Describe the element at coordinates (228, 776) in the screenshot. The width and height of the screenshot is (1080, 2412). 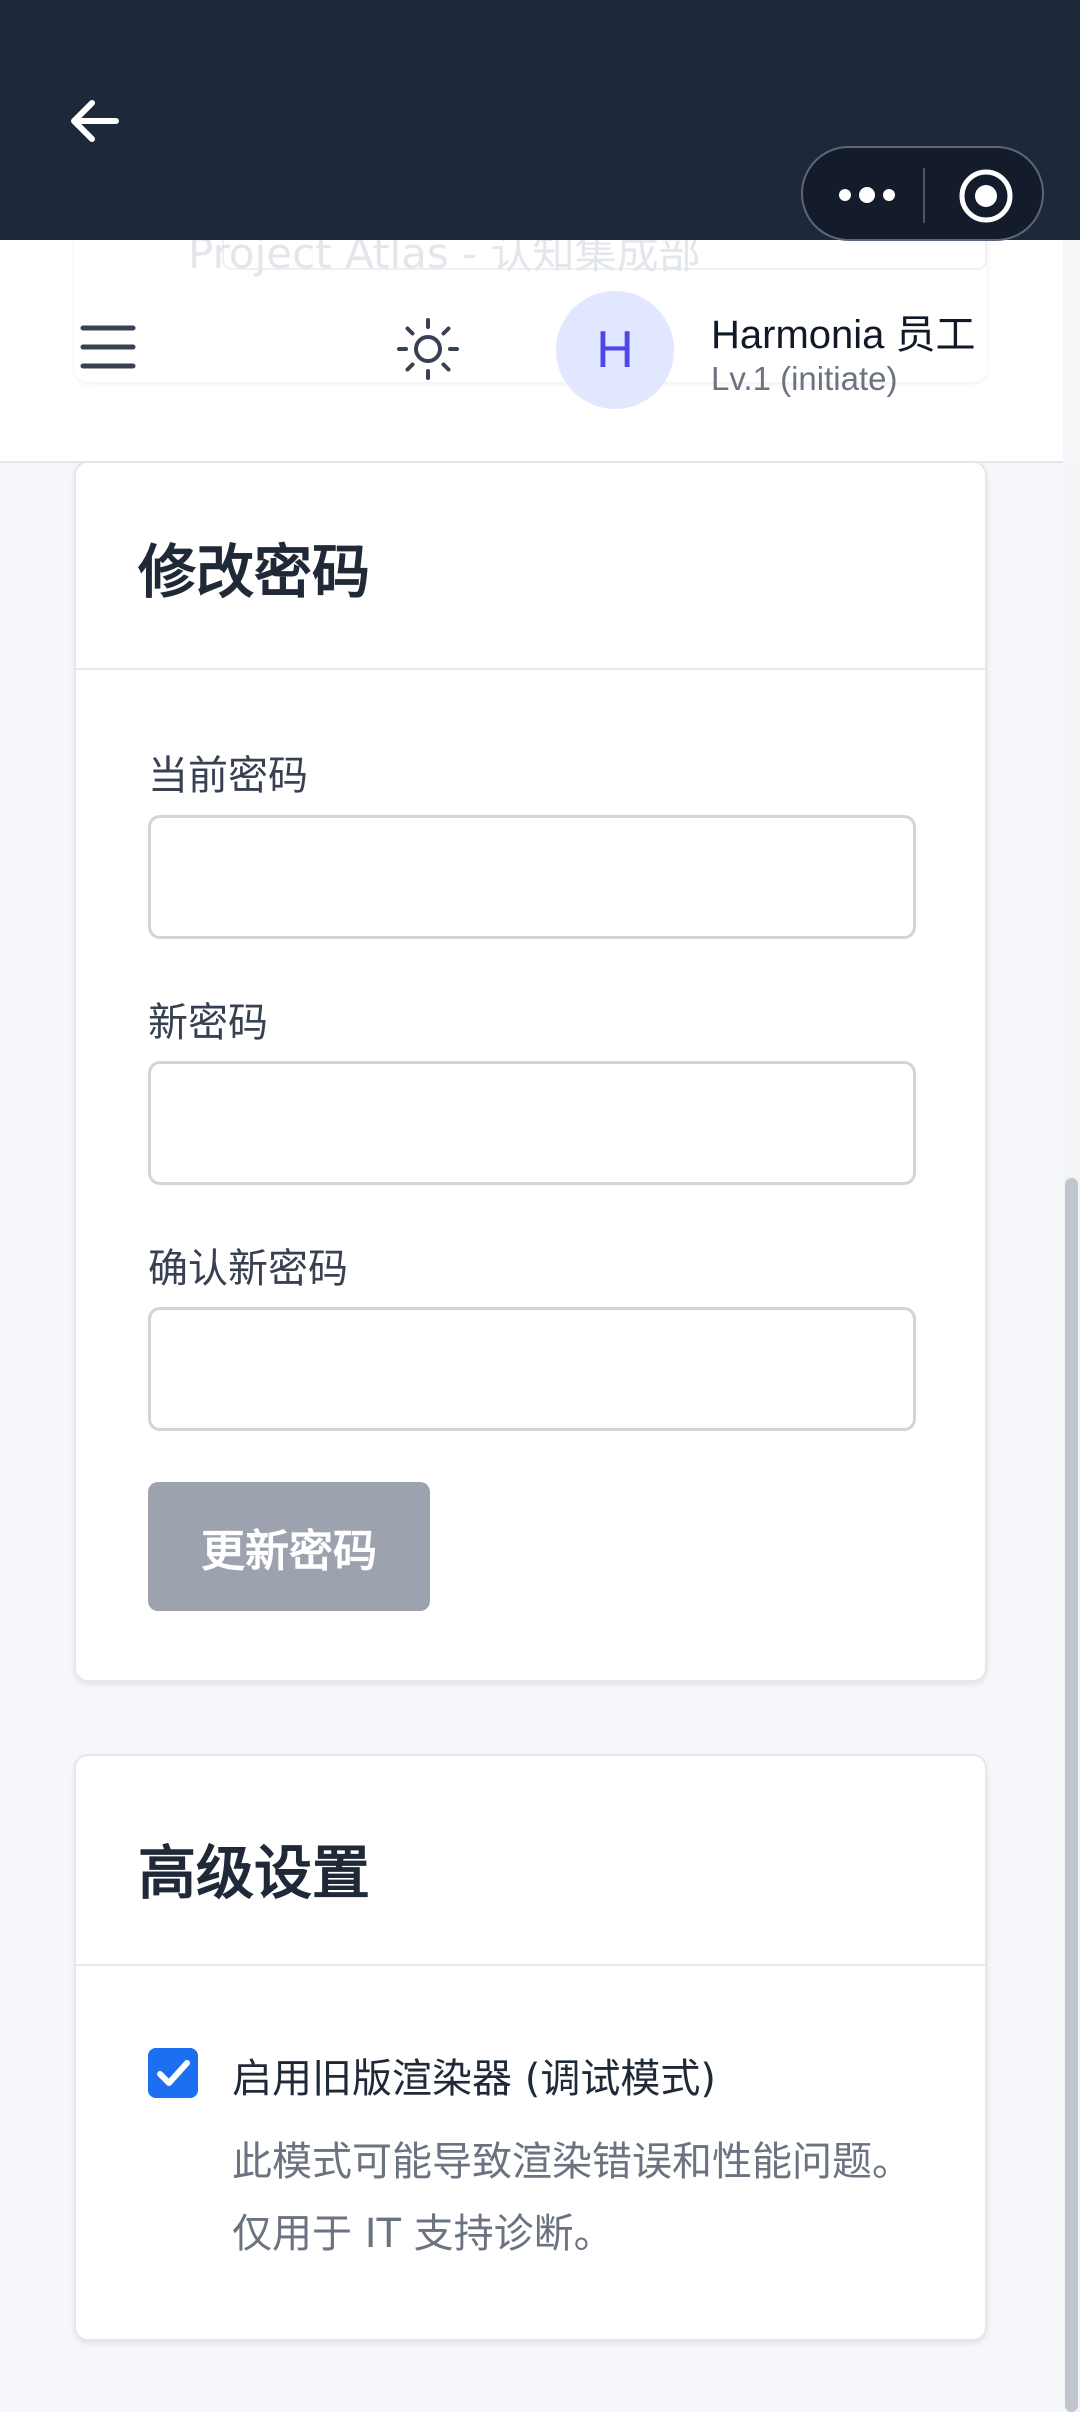
I see `current-password-label: 当前密码` at that location.